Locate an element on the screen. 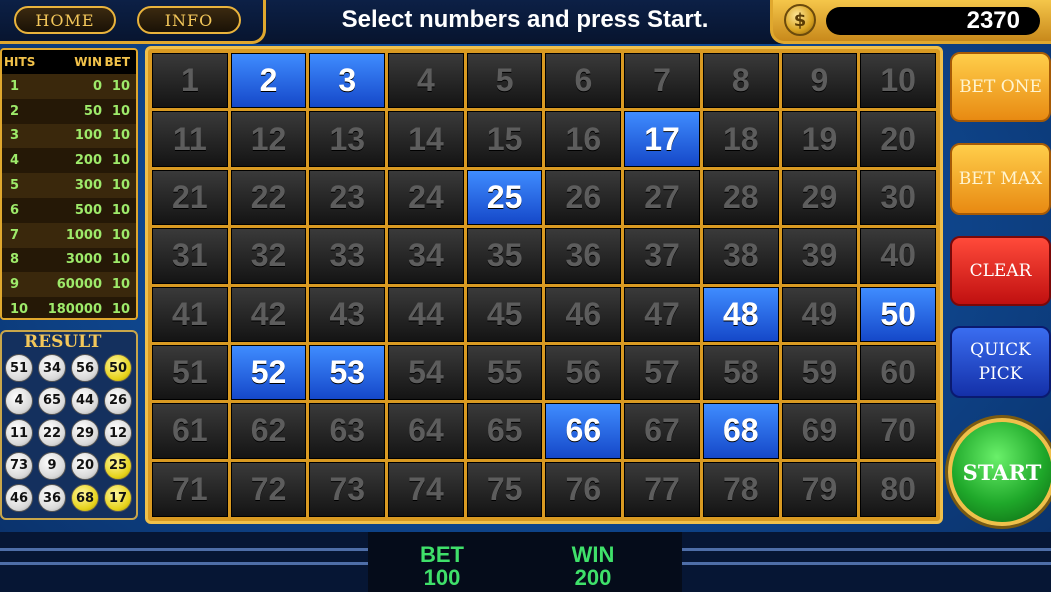 This screenshot has height=592, width=1051. number-cell-5: 5 is located at coordinates (504, 81).